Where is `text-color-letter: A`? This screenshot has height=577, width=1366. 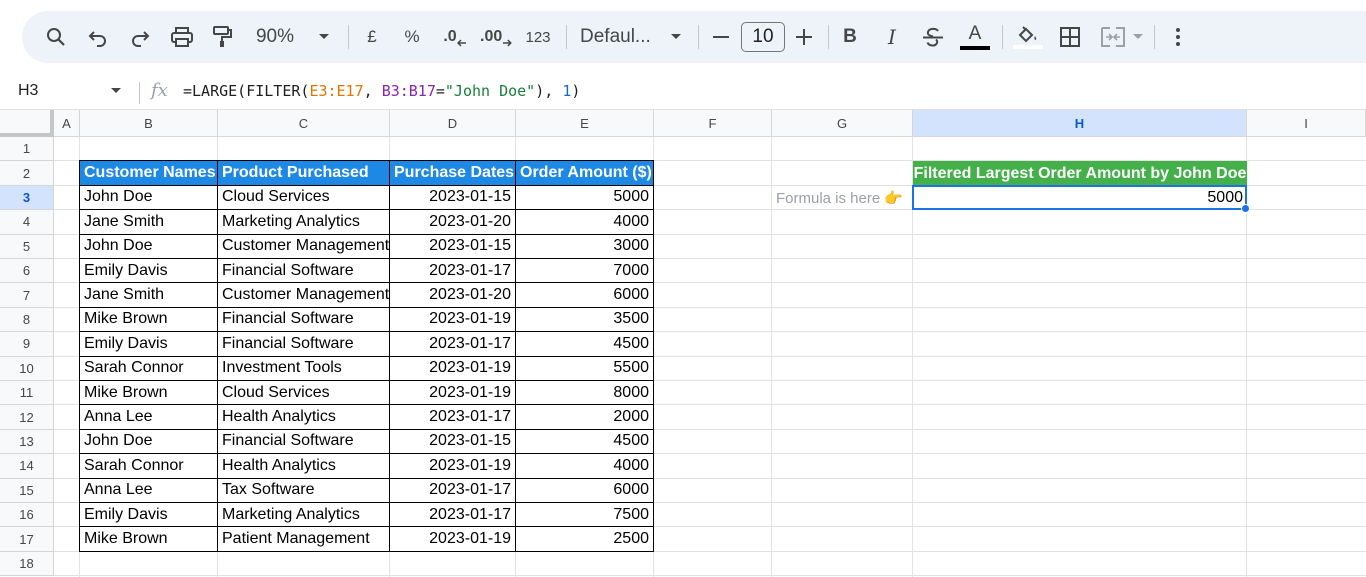
text-color-letter: A is located at coordinates (975, 33).